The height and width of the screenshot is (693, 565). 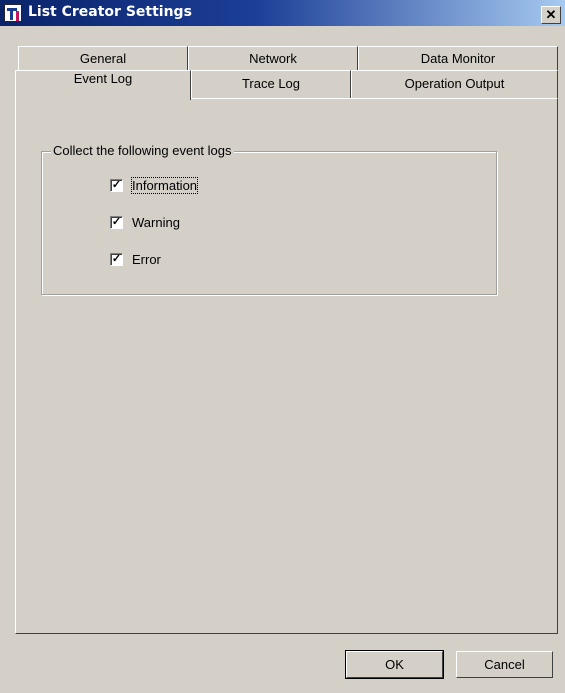 I want to click on app-icon, so click(x=13, y=13).